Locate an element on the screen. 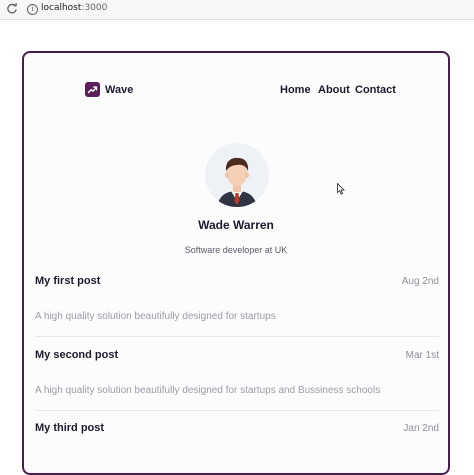 The height and width of the screenshot is (475, 474). site-info-icon: i is located at coordinates (32, 9).